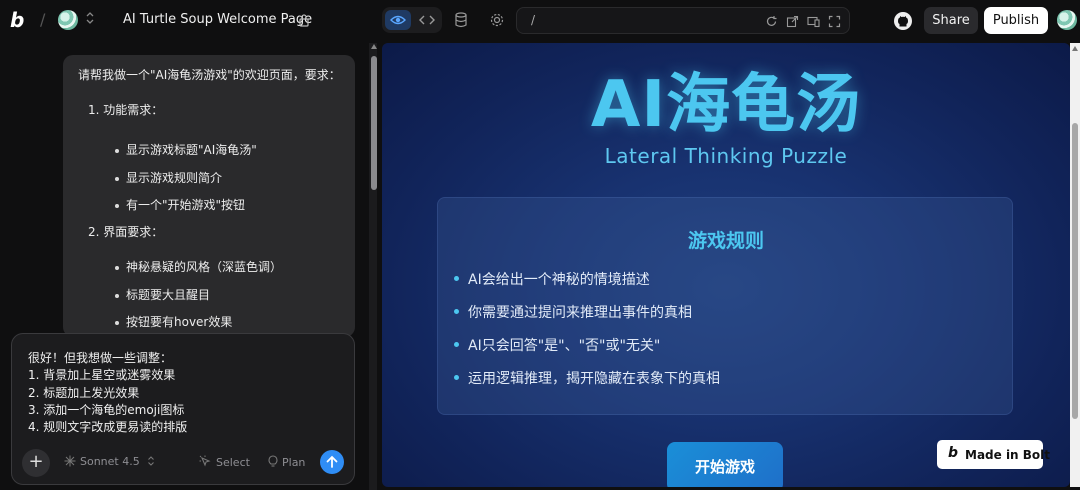  What do you see at coordinates (68, 20) in the screenshot?
I see `project-avatar` at bounding box center [68, 20].